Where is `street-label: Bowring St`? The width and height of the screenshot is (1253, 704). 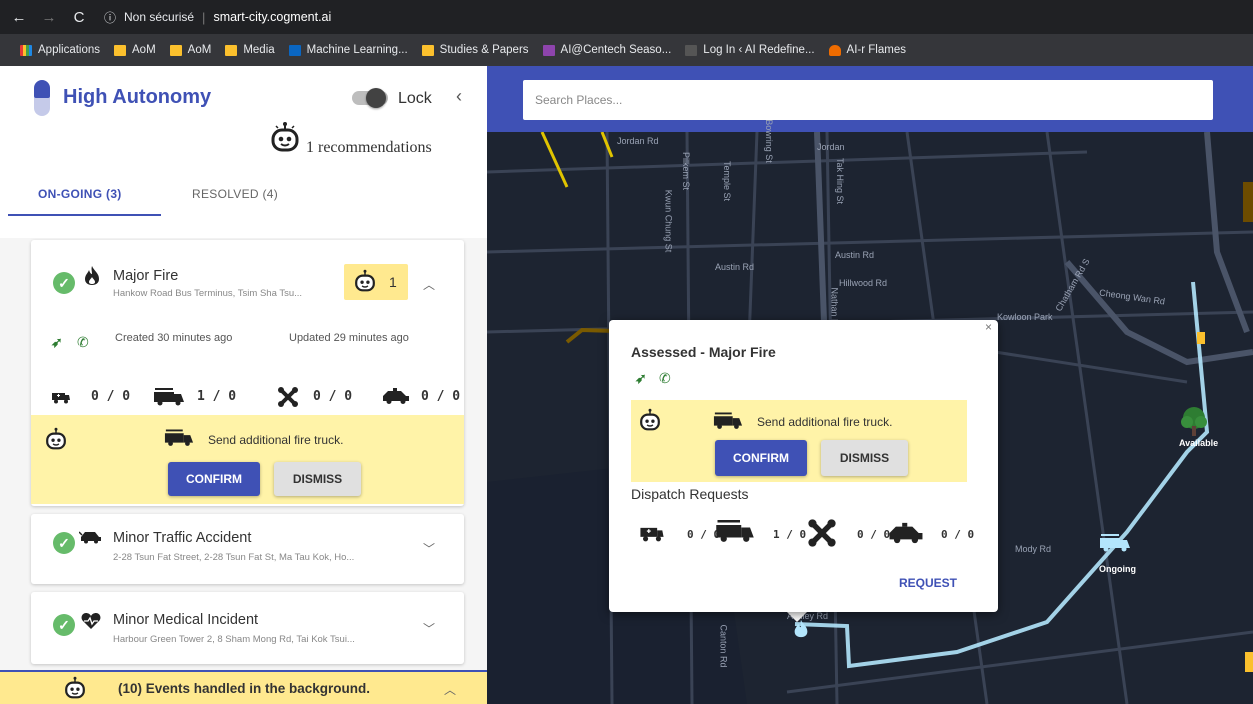 street-label: Bowring St is located at coordinates (768, 141).